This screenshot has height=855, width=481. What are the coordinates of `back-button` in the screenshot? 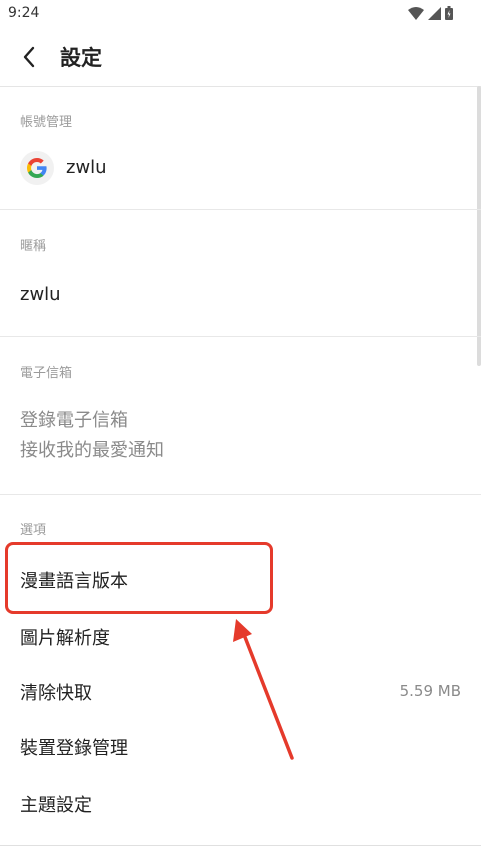 It's located at (29, 57).